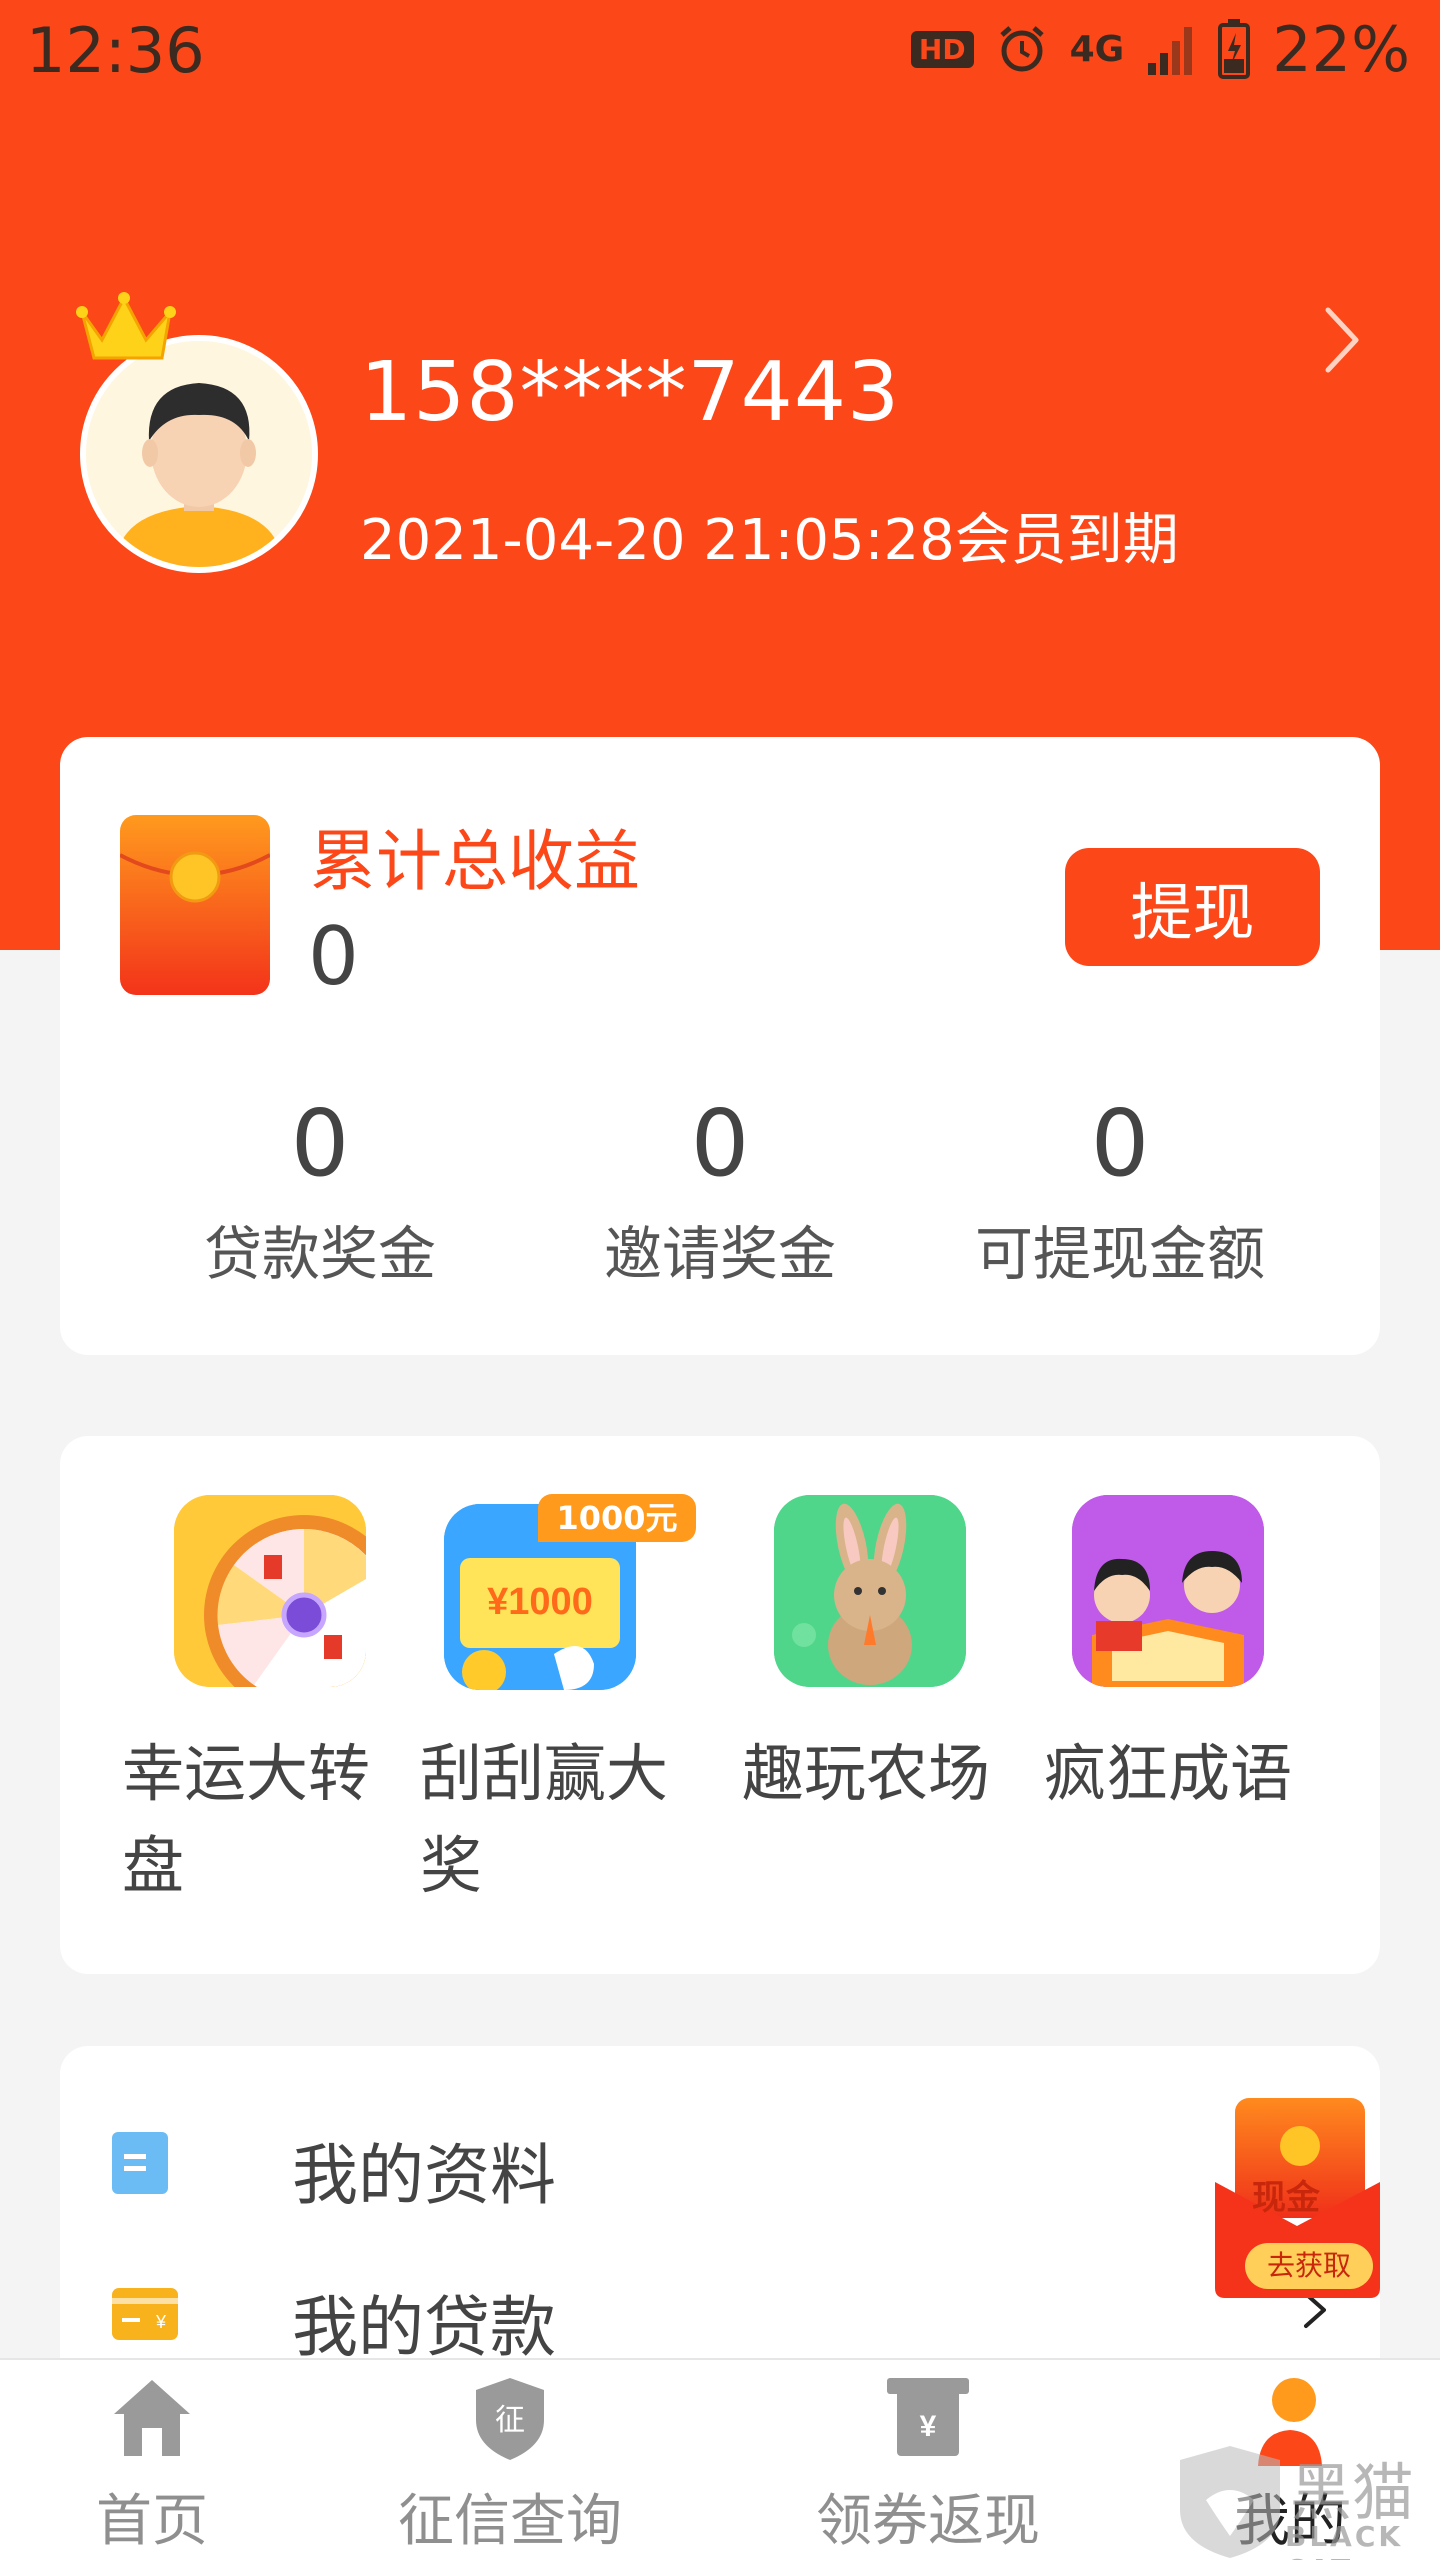  Describe the element at coordinates (1168, 1591) in the screenshot. I see `kids-reading-icon` at that location.